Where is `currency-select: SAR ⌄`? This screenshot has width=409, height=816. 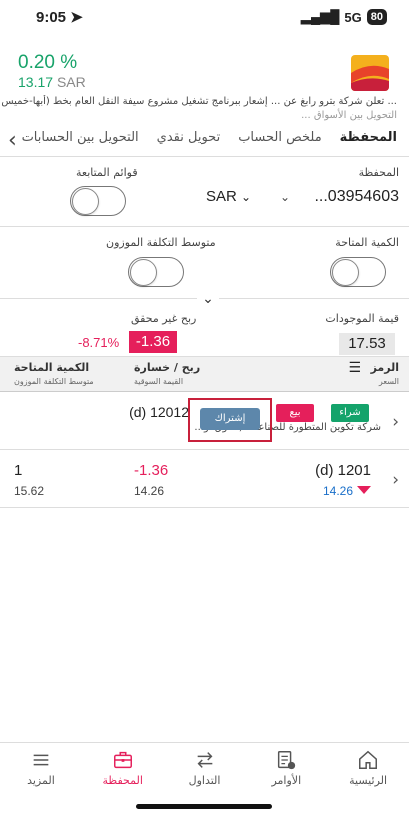 currency-select: SAR ⌄ is located at coordinates (228, 196).